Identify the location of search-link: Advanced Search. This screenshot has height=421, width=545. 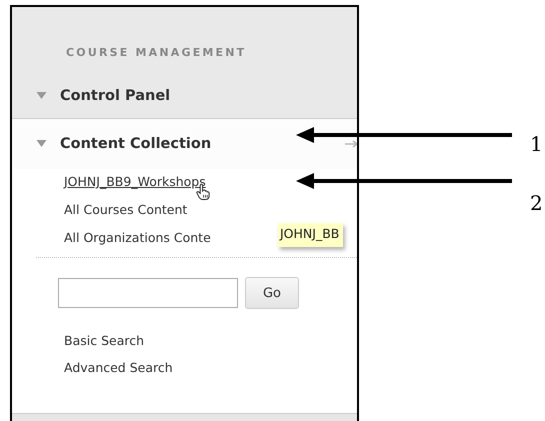
(210, 367).